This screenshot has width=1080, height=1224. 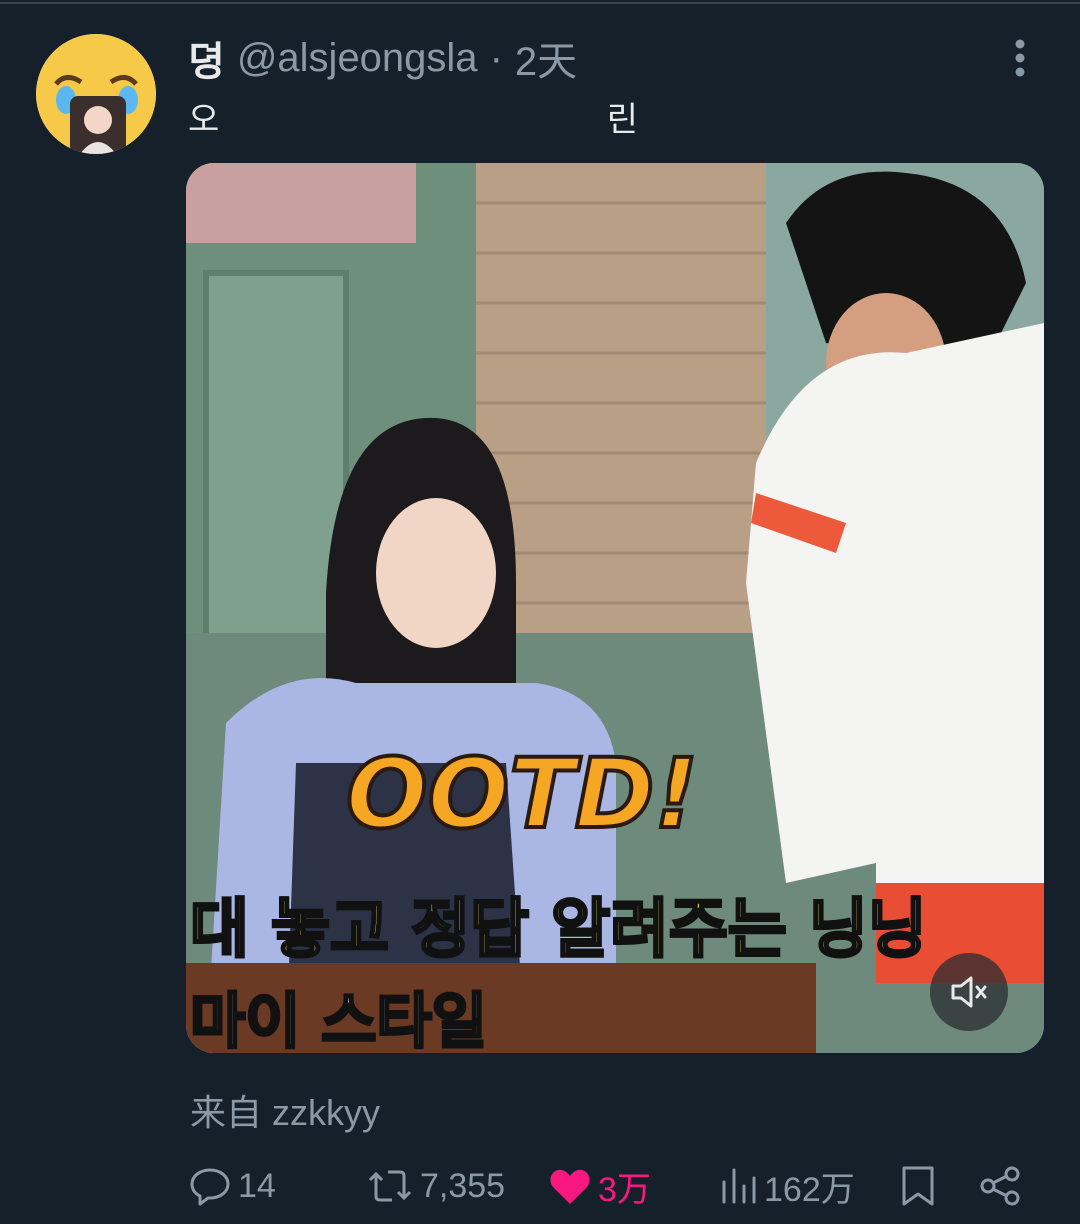 I want to click on heart-icon, so click(x=570, y=1186).